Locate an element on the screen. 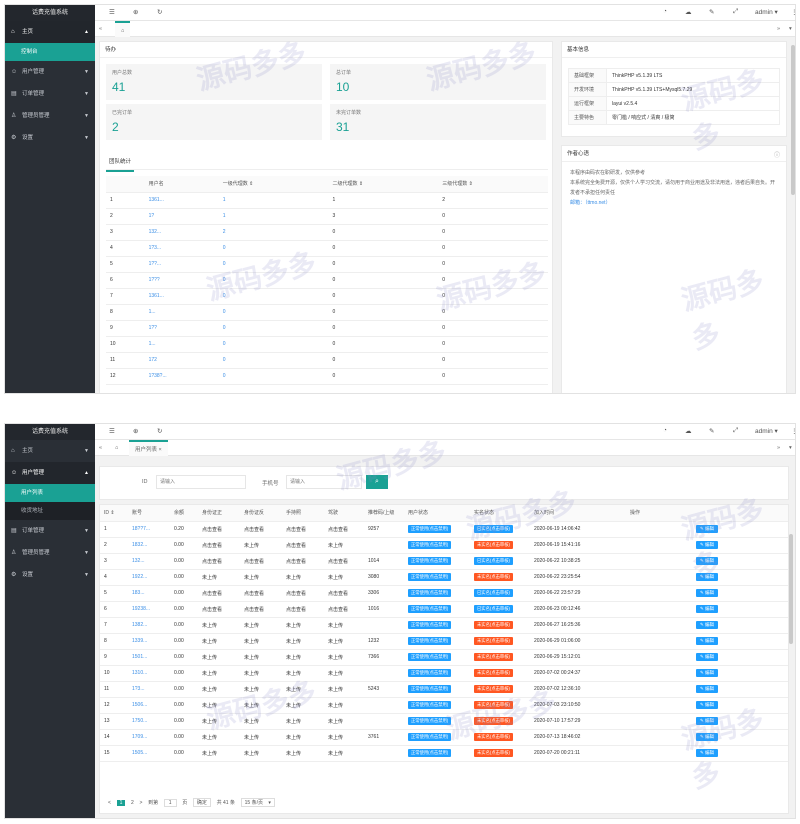  tabs-dropdown-icon: ▾ is located at coordinates (790, 29).